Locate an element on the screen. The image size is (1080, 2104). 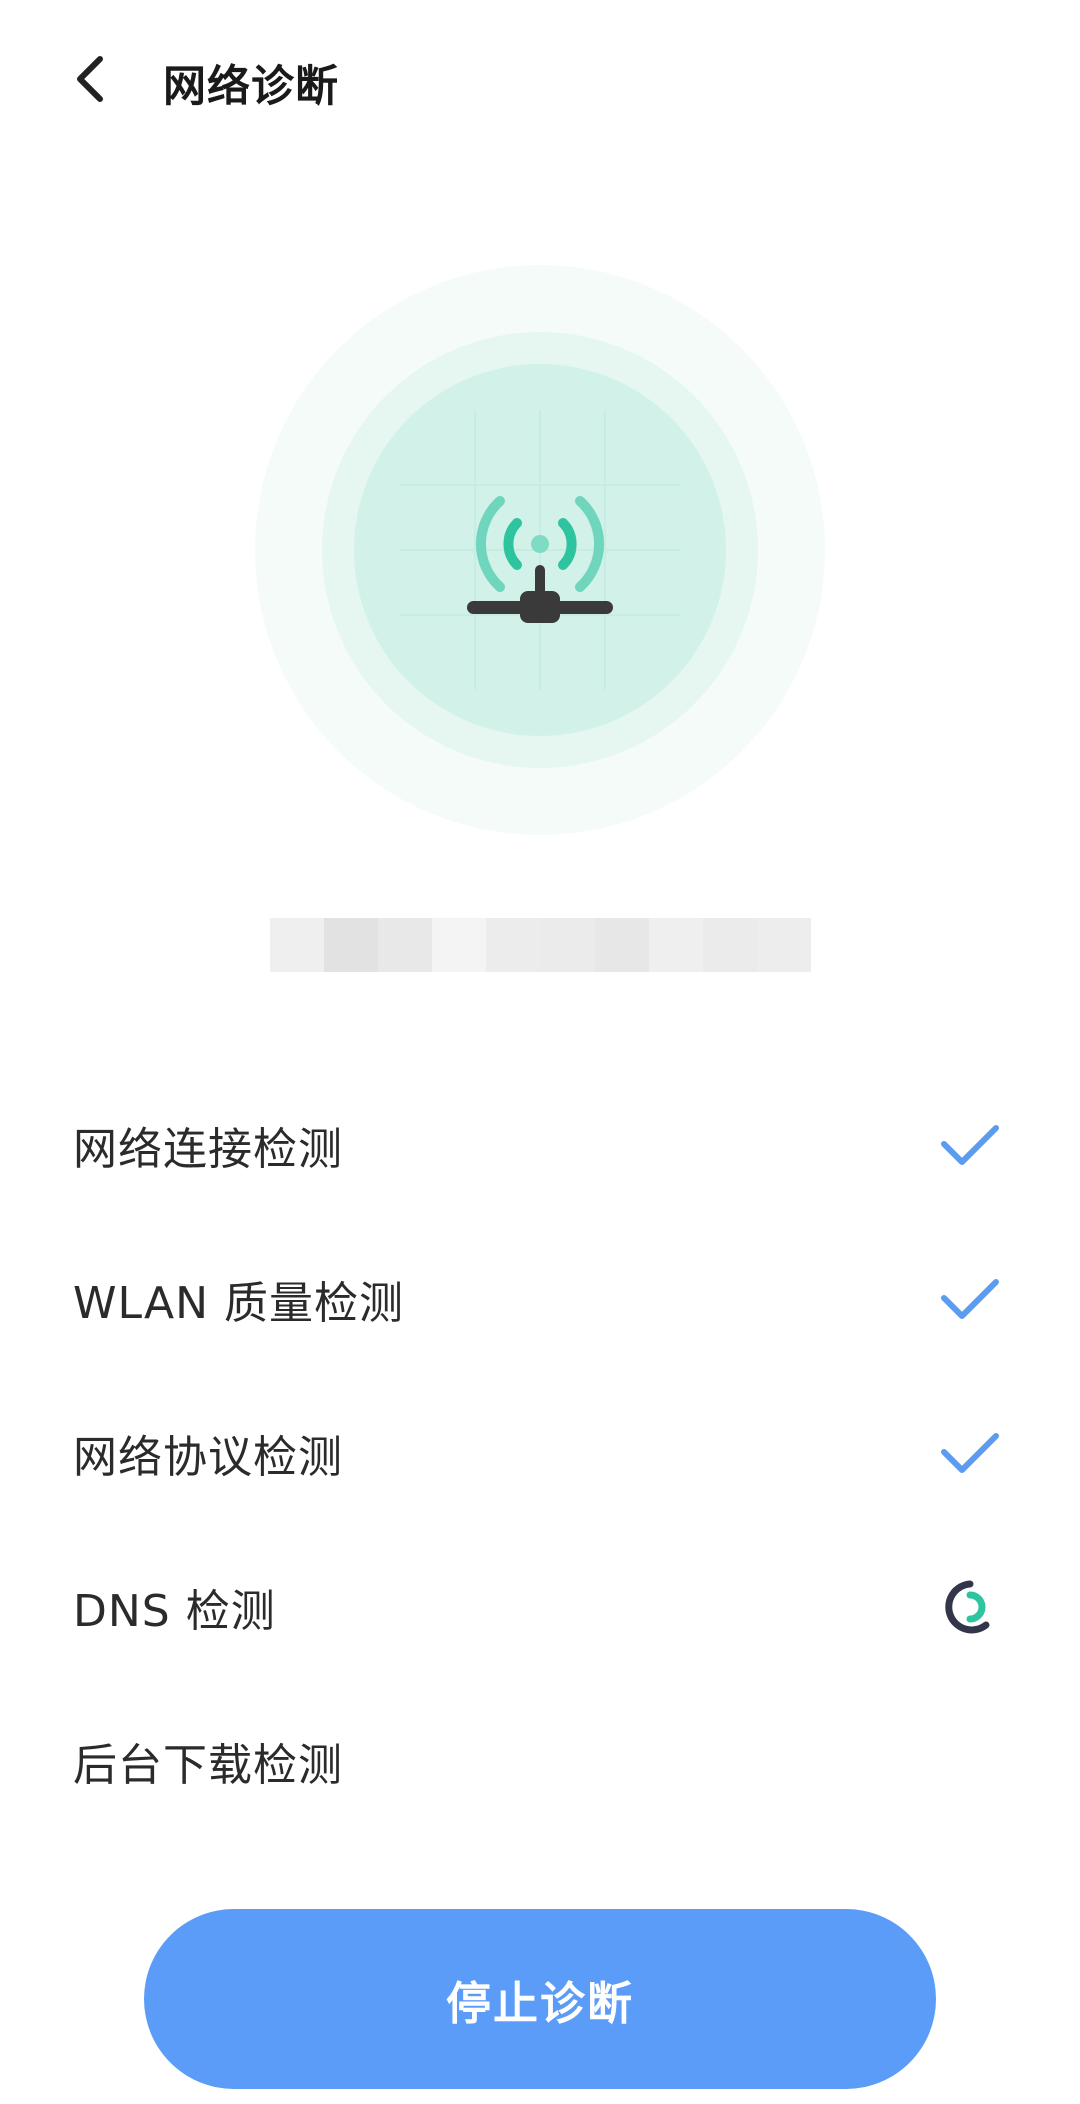
check-item-background-download: 后台下载检测 is located at coordinates (540, 1761).